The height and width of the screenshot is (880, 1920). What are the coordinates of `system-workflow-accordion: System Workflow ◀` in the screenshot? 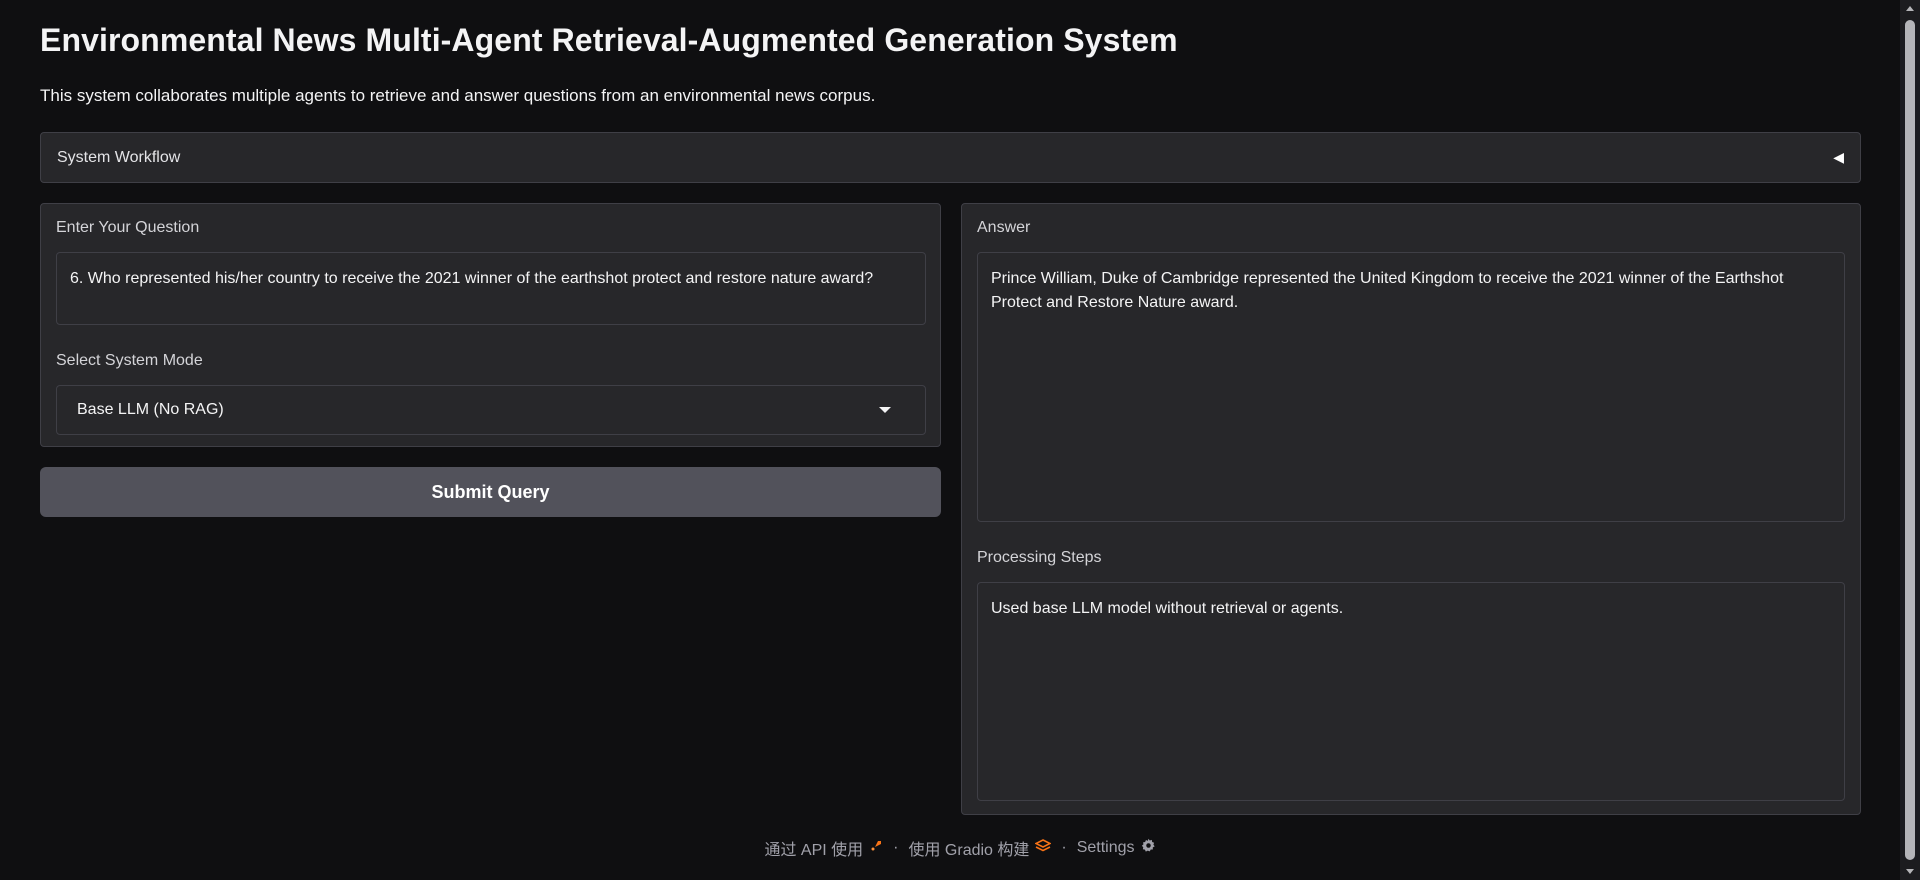 It's located at (950, 157).